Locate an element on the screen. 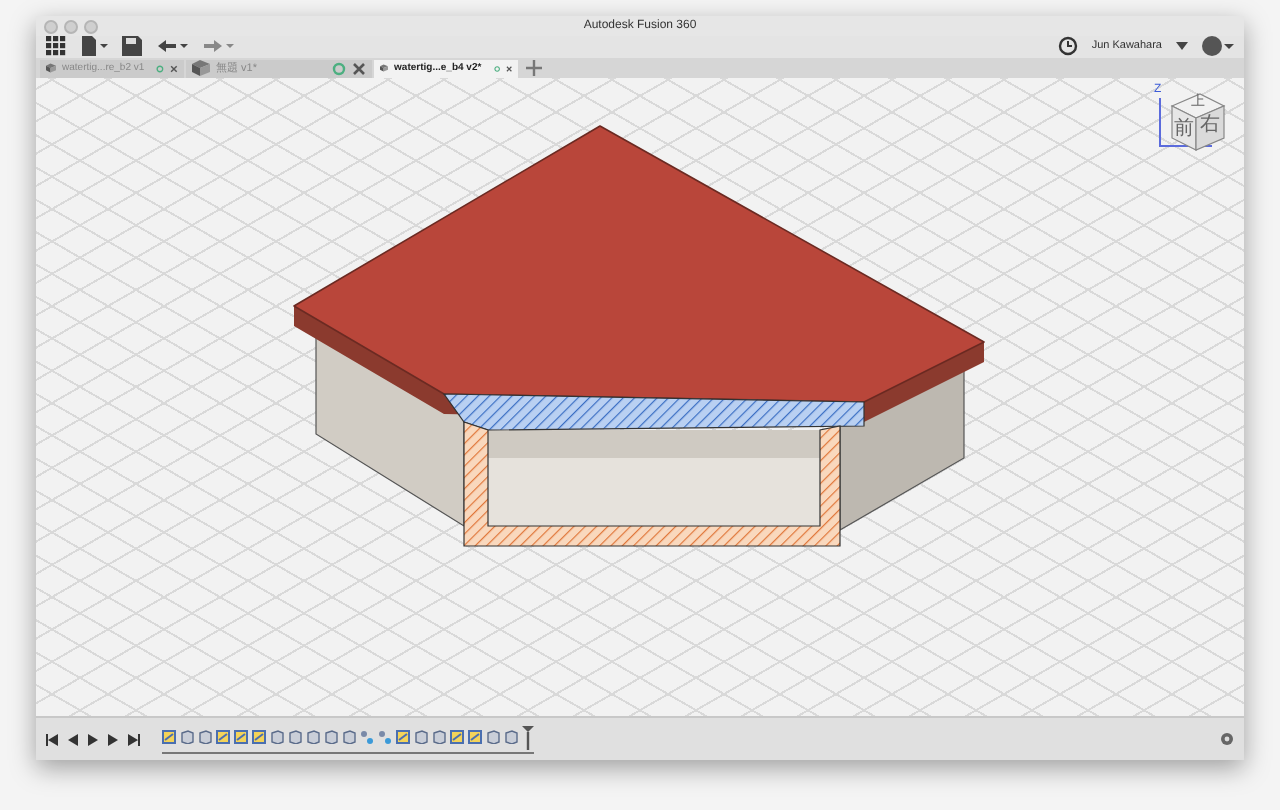 This screenshot has width=1280, height=810. cube-face-label: 前 is located at coordinates (1184, 129).